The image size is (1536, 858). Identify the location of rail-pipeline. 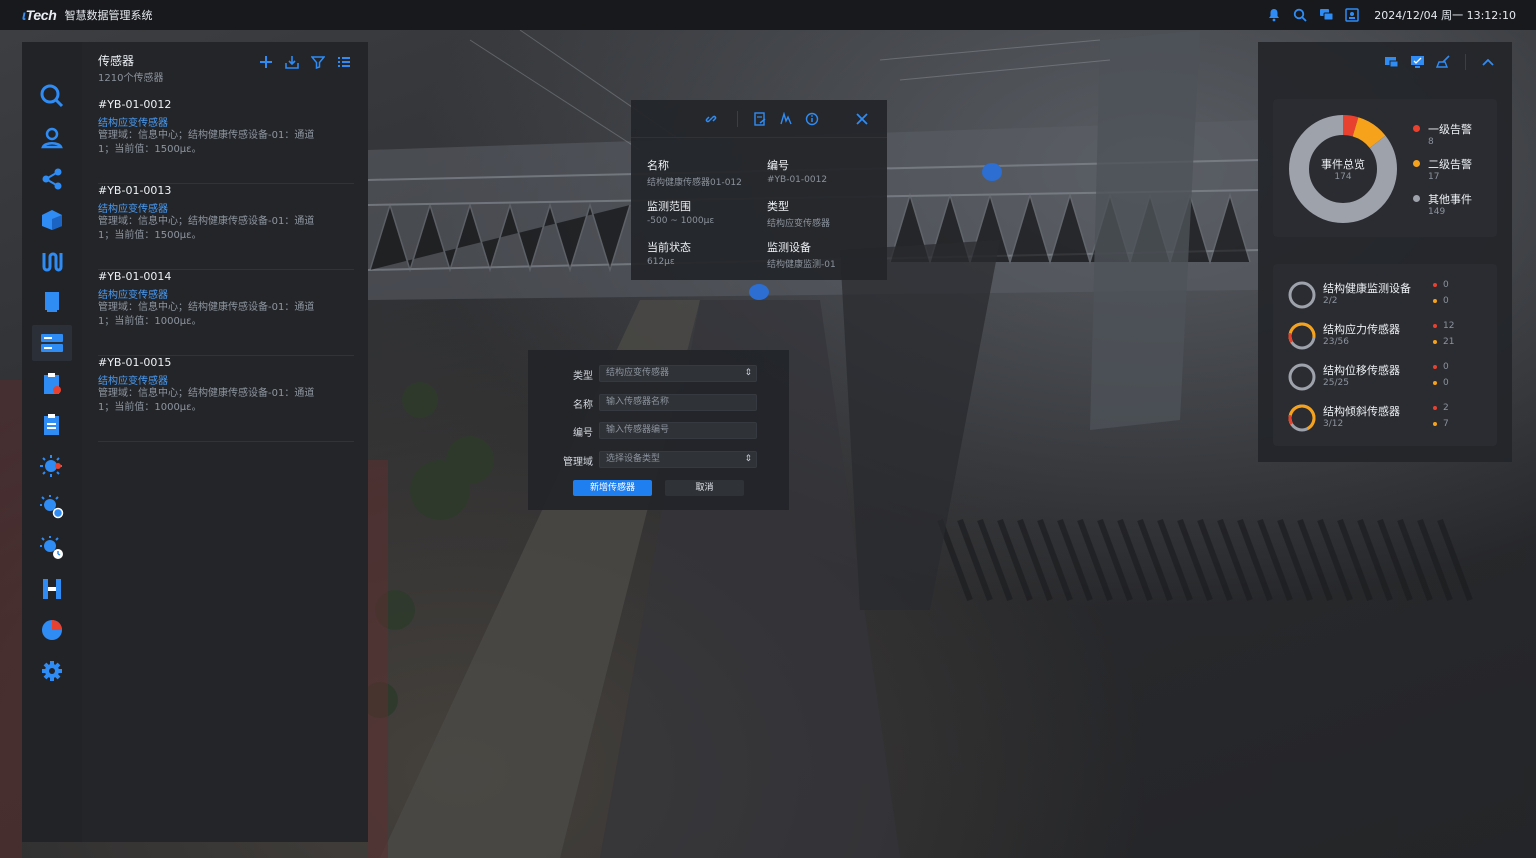
(52, 261).